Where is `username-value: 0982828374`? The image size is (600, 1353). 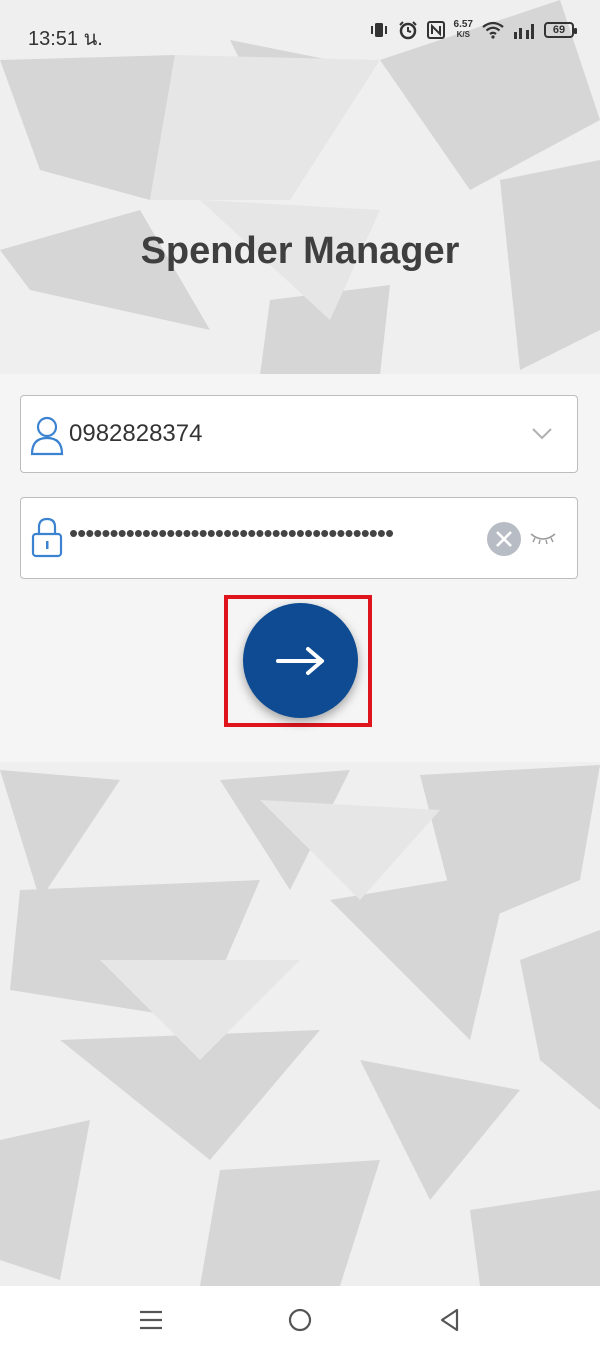 username-value: 0982828374 is located at coordinates (136, 433).